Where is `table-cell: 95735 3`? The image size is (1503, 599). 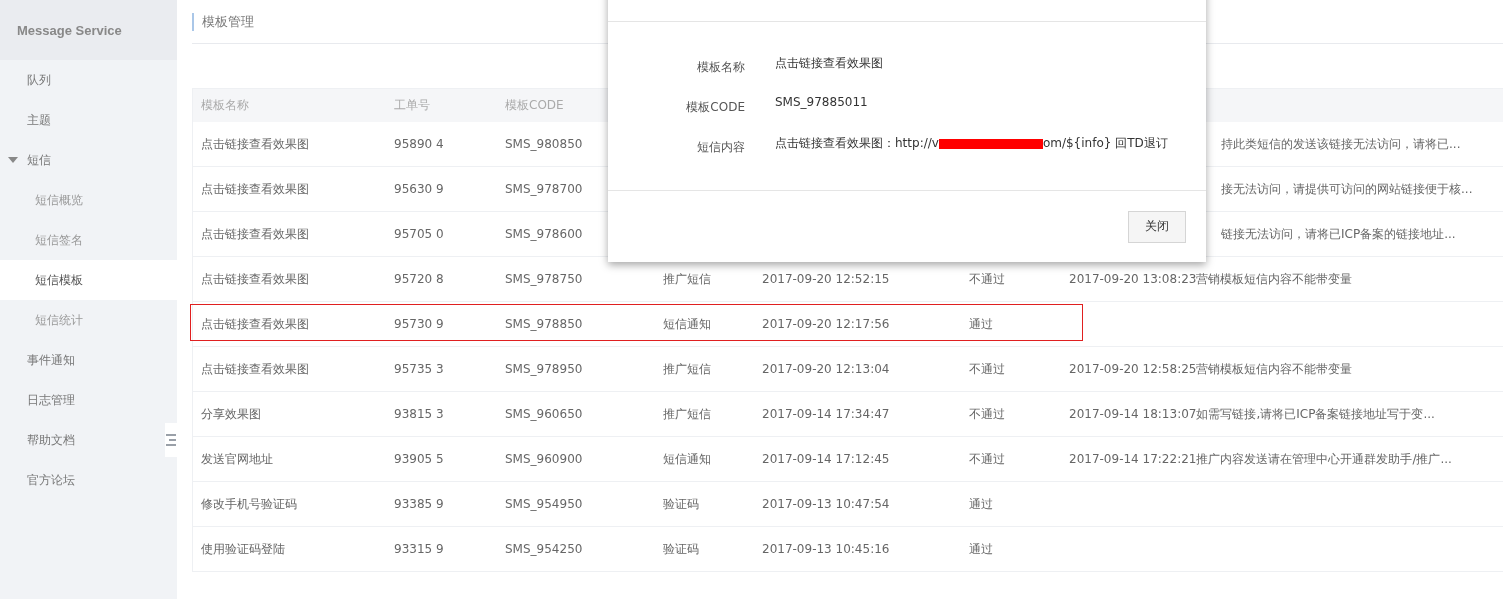
table-cell: 95735 3 is located at coordinates (419, 369).